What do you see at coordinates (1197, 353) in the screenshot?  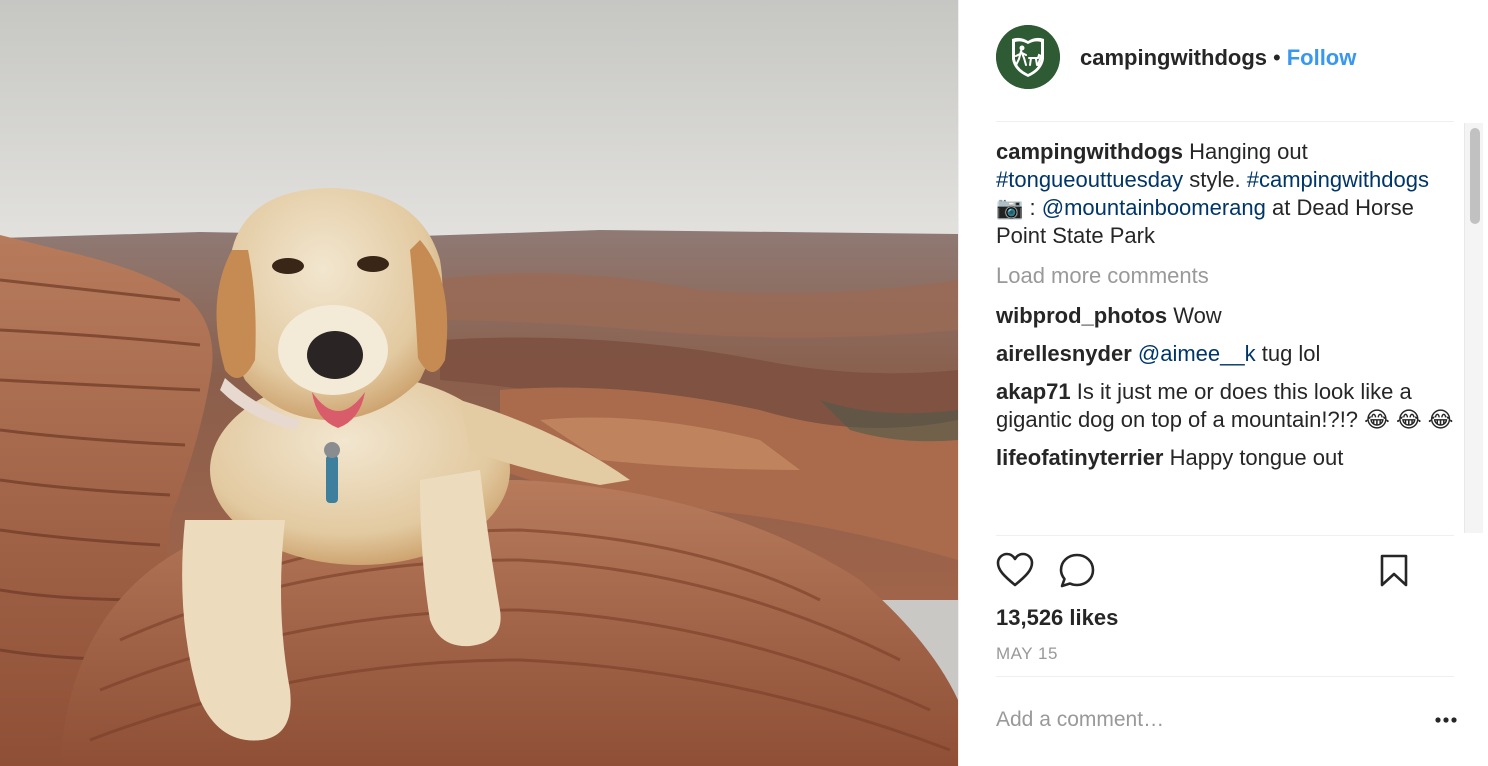 I see `mention-link: @aimee__k` at bounding box center [1197, 353].